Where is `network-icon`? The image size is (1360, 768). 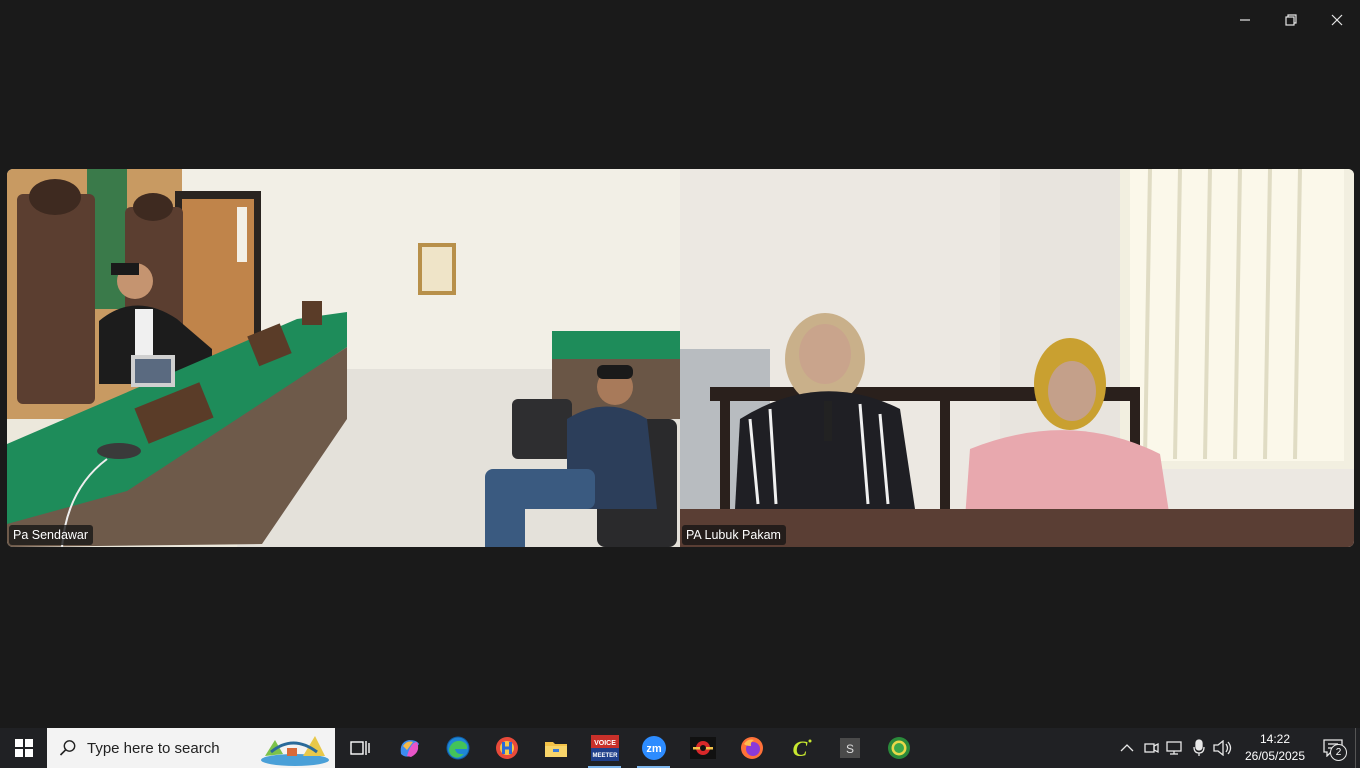
network-icon is located at coordinates (1174, 748).